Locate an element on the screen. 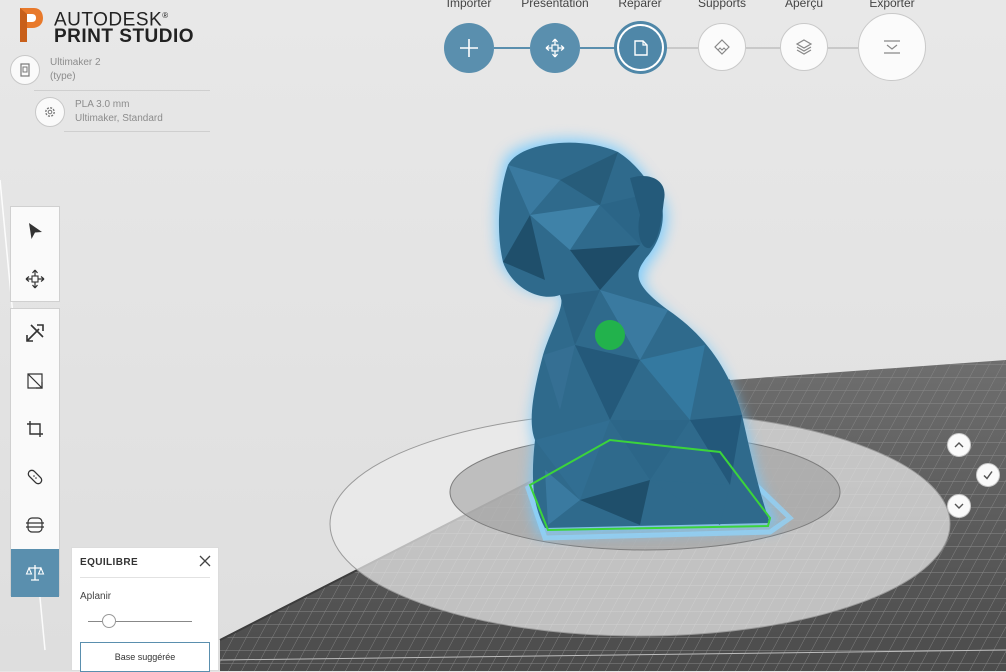 The width and height of the screenshot is (1006, 672). tool-crop is located at coordinates (35, 429).